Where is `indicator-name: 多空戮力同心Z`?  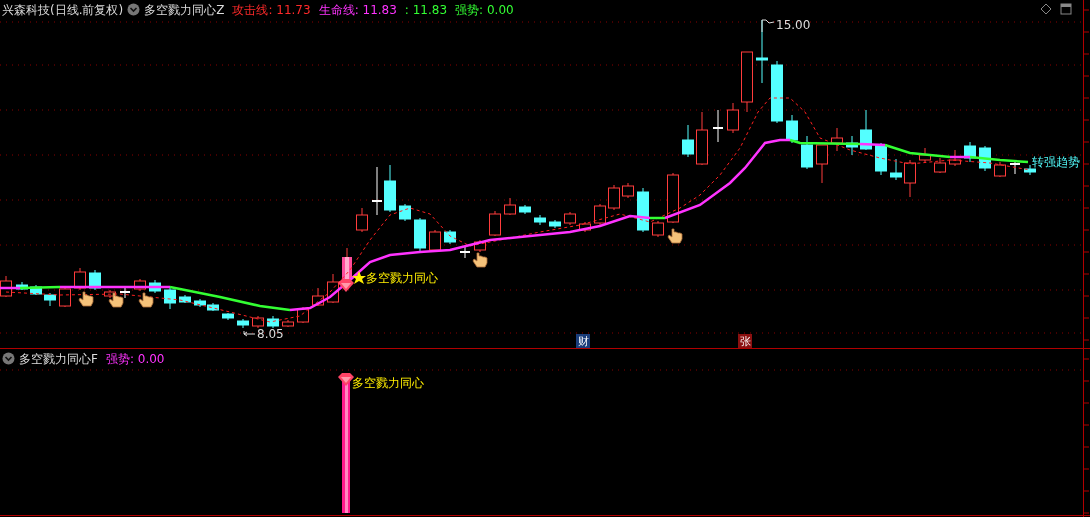 indicator-name: 多空戮力同心Z is located at coordinates (184, 10).